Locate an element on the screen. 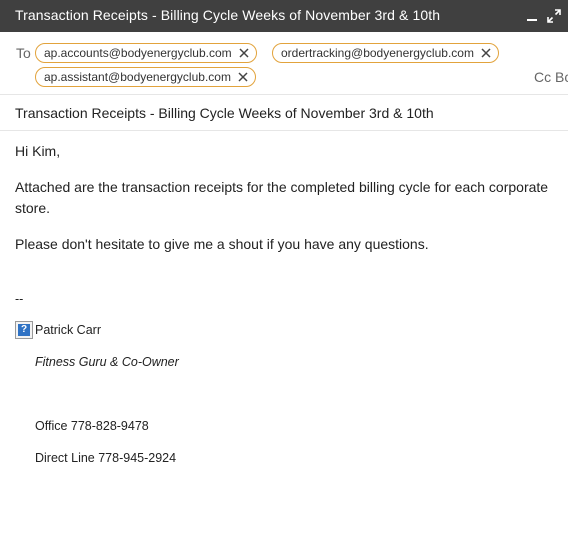 Image resolution: width=568 pixels, height=542 pixels. expand-icon is located at coordinates (554, 16).